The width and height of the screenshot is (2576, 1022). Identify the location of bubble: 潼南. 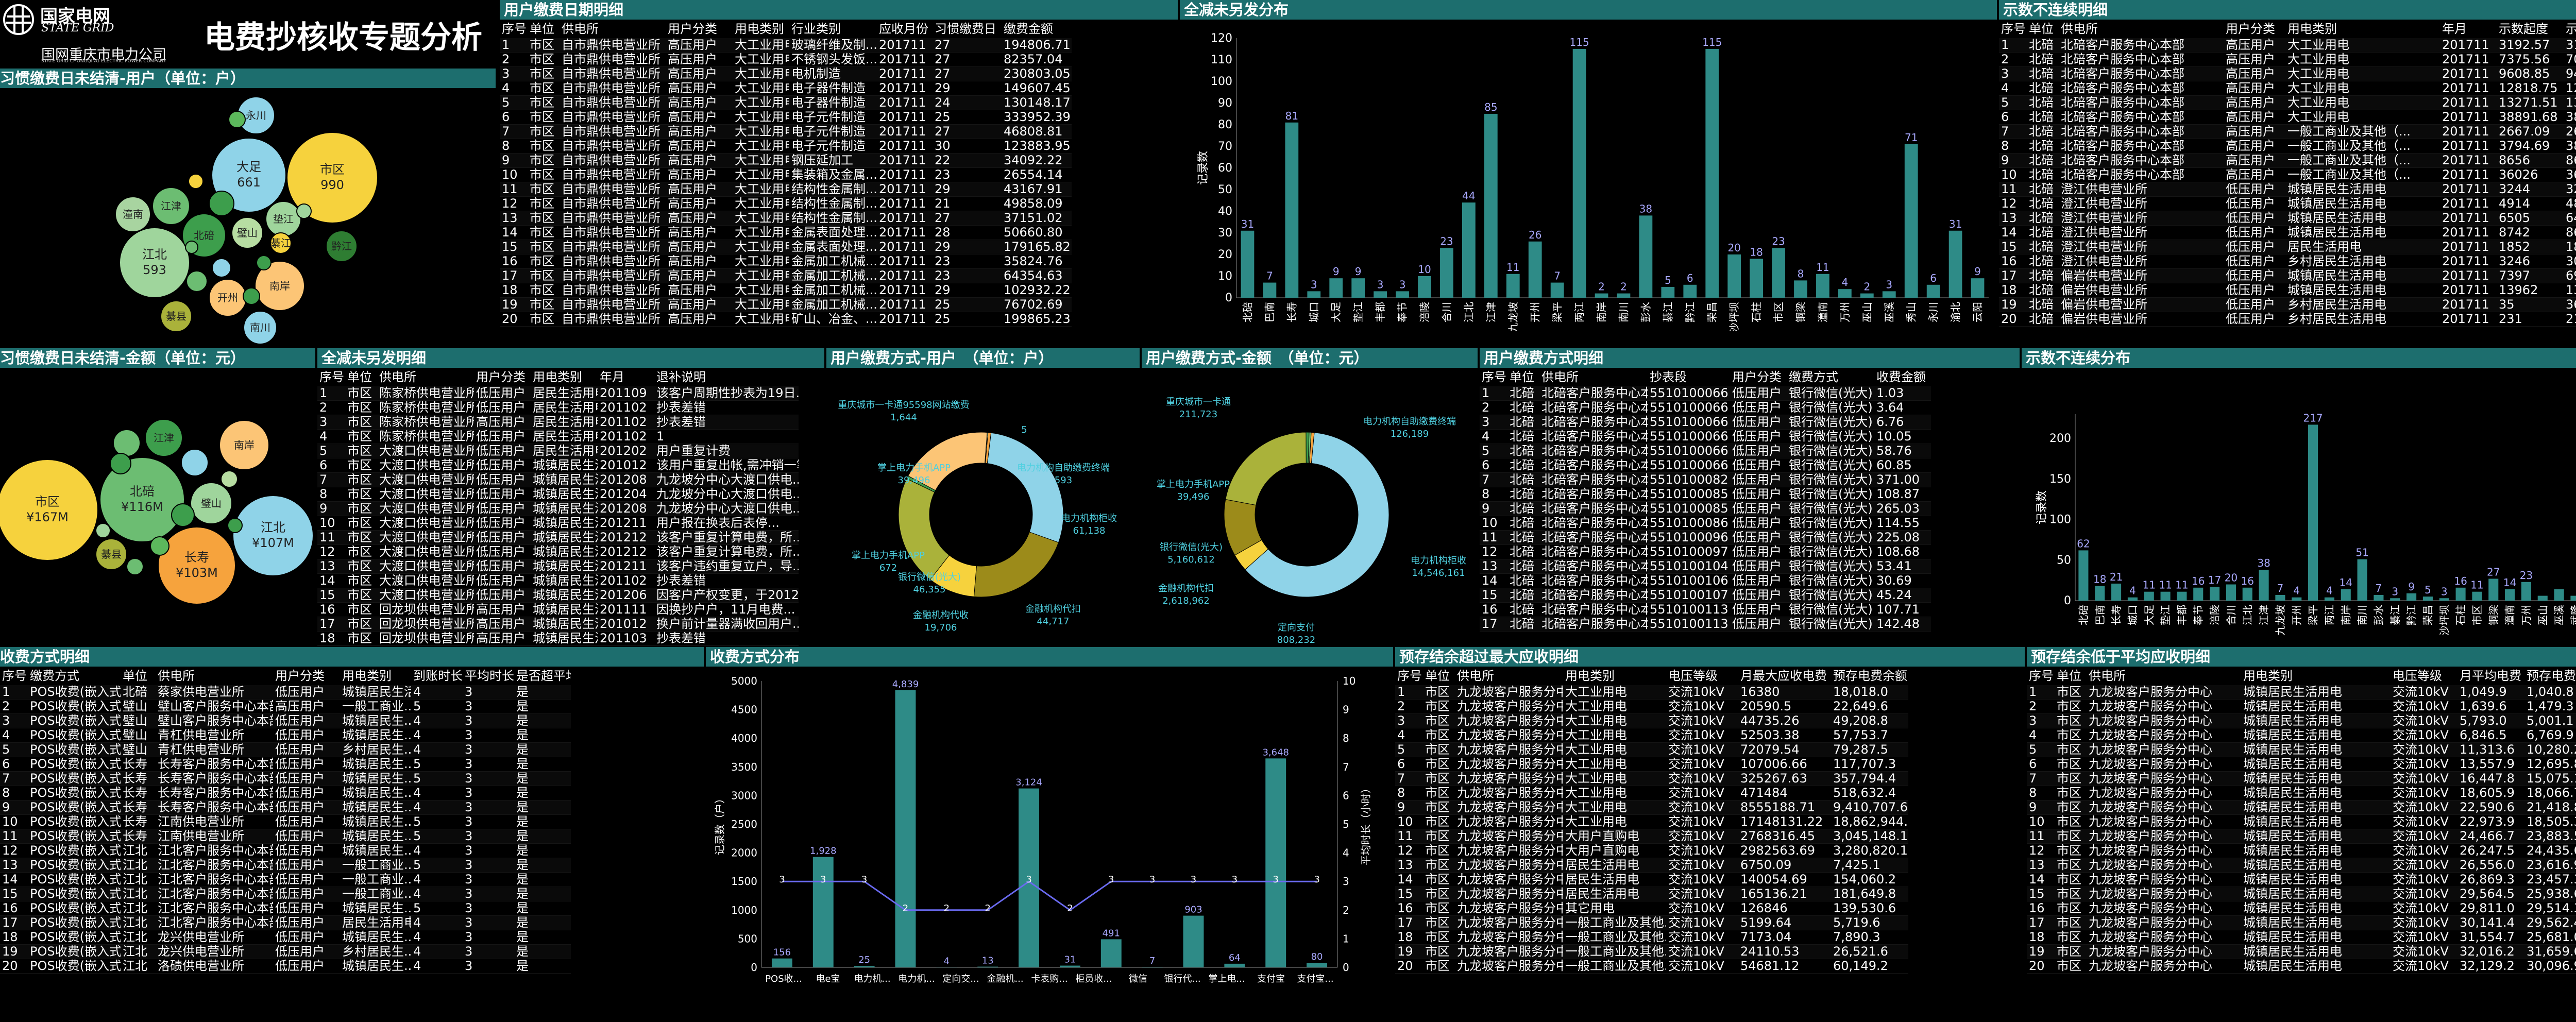
(133, 214).